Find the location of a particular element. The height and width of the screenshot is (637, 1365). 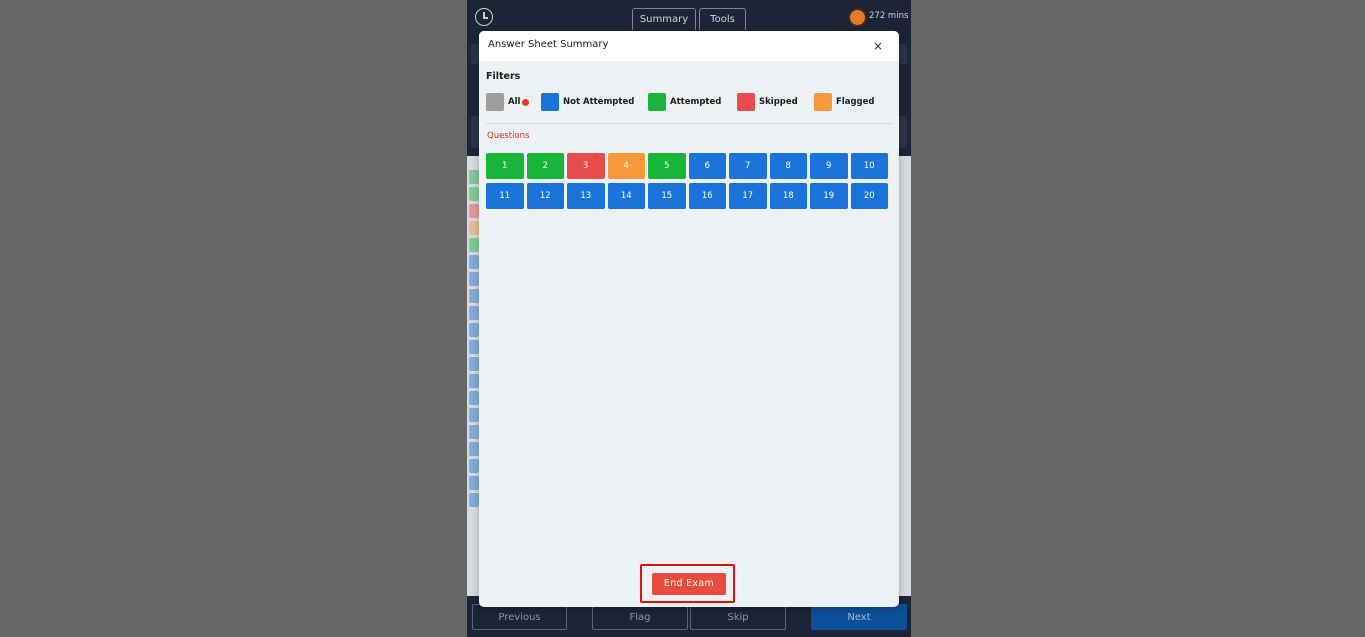

question-button-16: 16 is located at coordinates (707, 196).